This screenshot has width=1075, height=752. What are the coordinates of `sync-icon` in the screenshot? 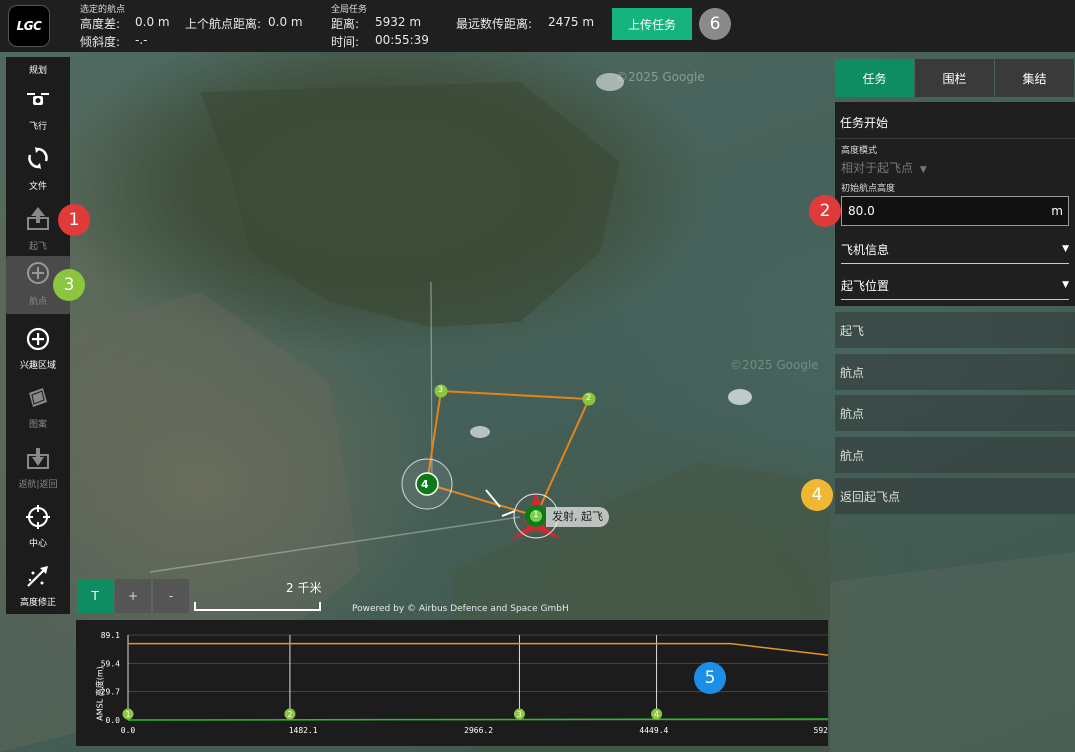 It's located at (38, 158).